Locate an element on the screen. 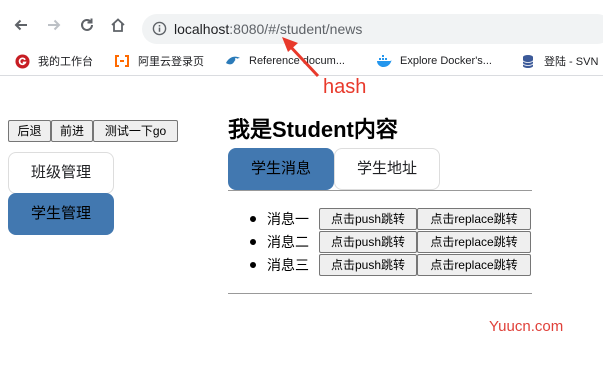 The width and height of the screenshot is (603, 384). list-item: 消息三 点击push跳转 点击replace跳转 is located at coordinates (395, 265).